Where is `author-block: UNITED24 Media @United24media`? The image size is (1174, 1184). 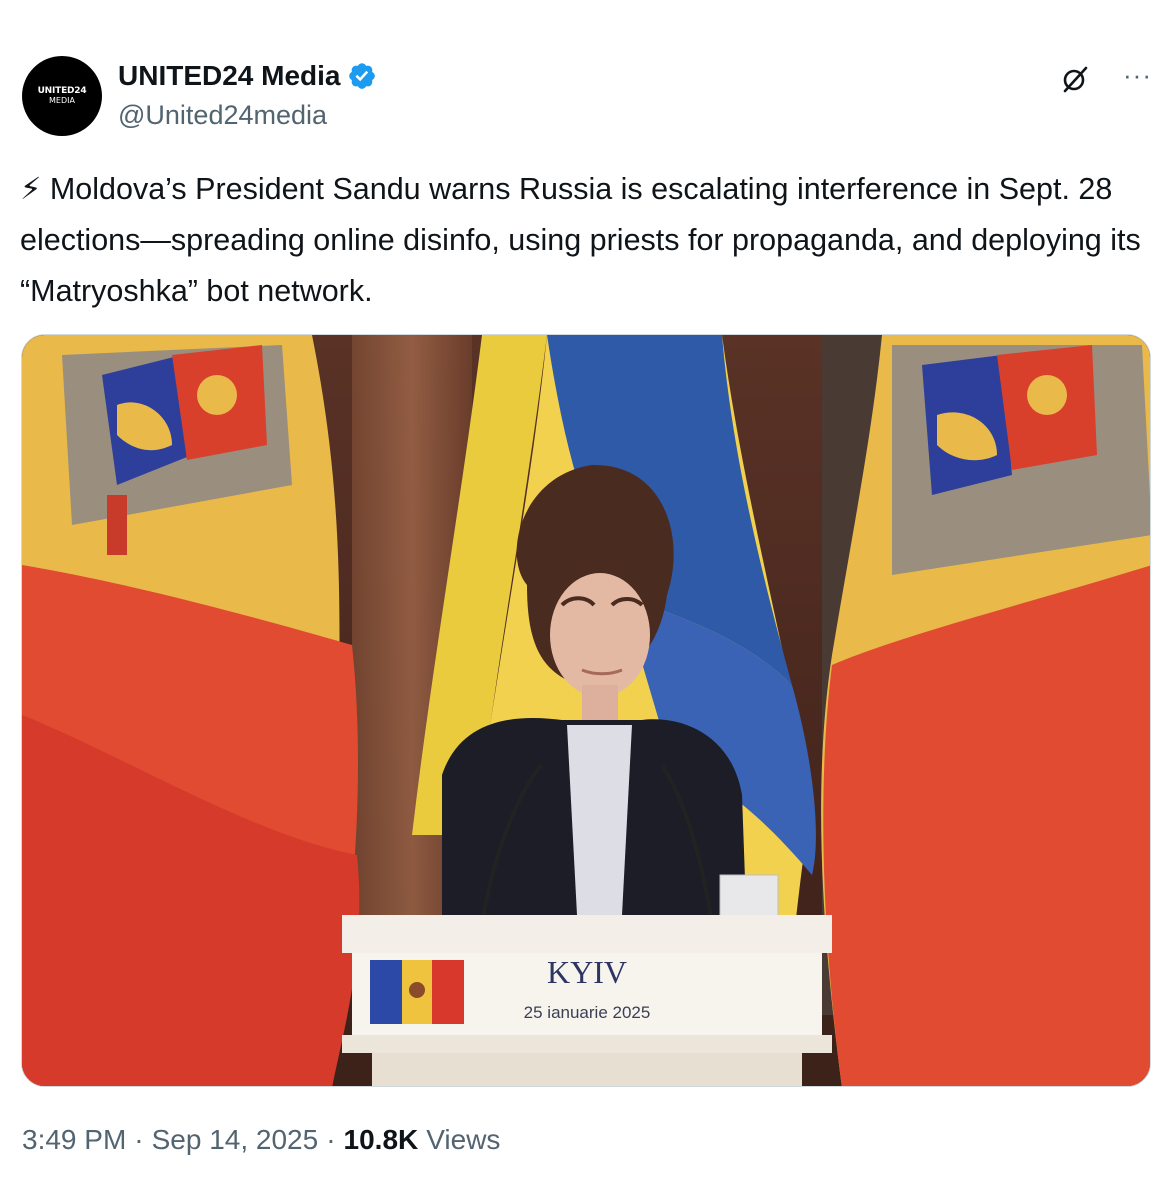
author-block: UNITED24 Media @United24media is located at coordinates (247, 94).